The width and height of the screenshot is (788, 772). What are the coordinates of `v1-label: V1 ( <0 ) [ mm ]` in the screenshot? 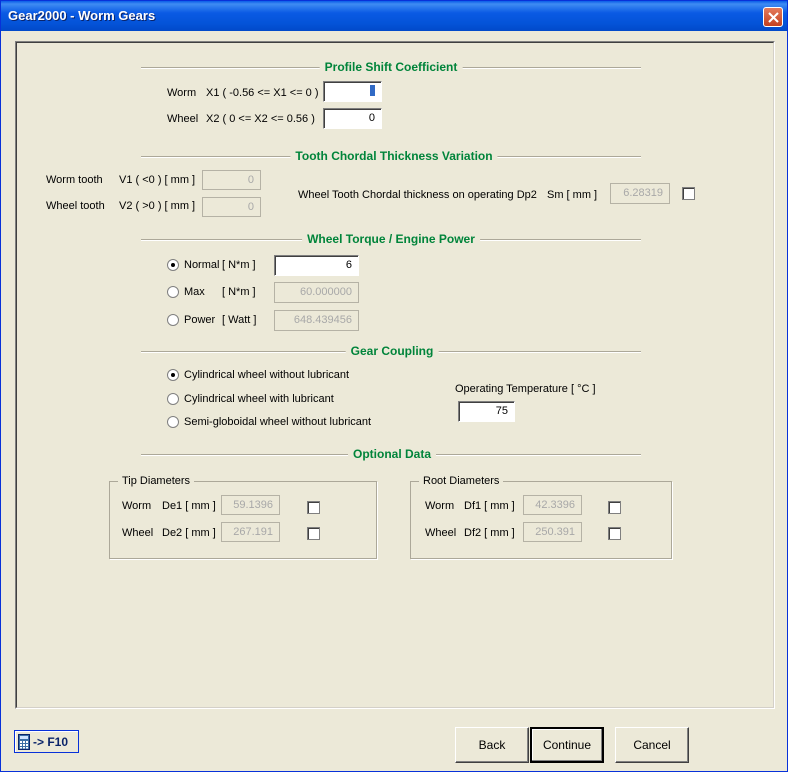 It's located at (157, 180).